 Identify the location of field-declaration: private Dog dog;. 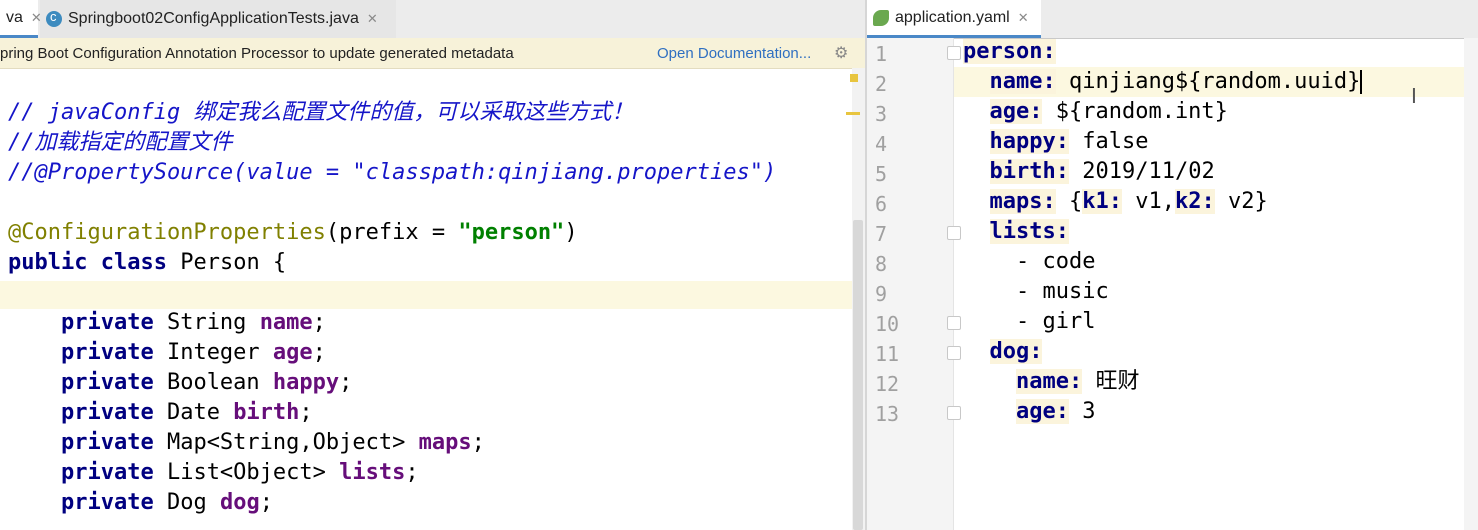
(166, 502).